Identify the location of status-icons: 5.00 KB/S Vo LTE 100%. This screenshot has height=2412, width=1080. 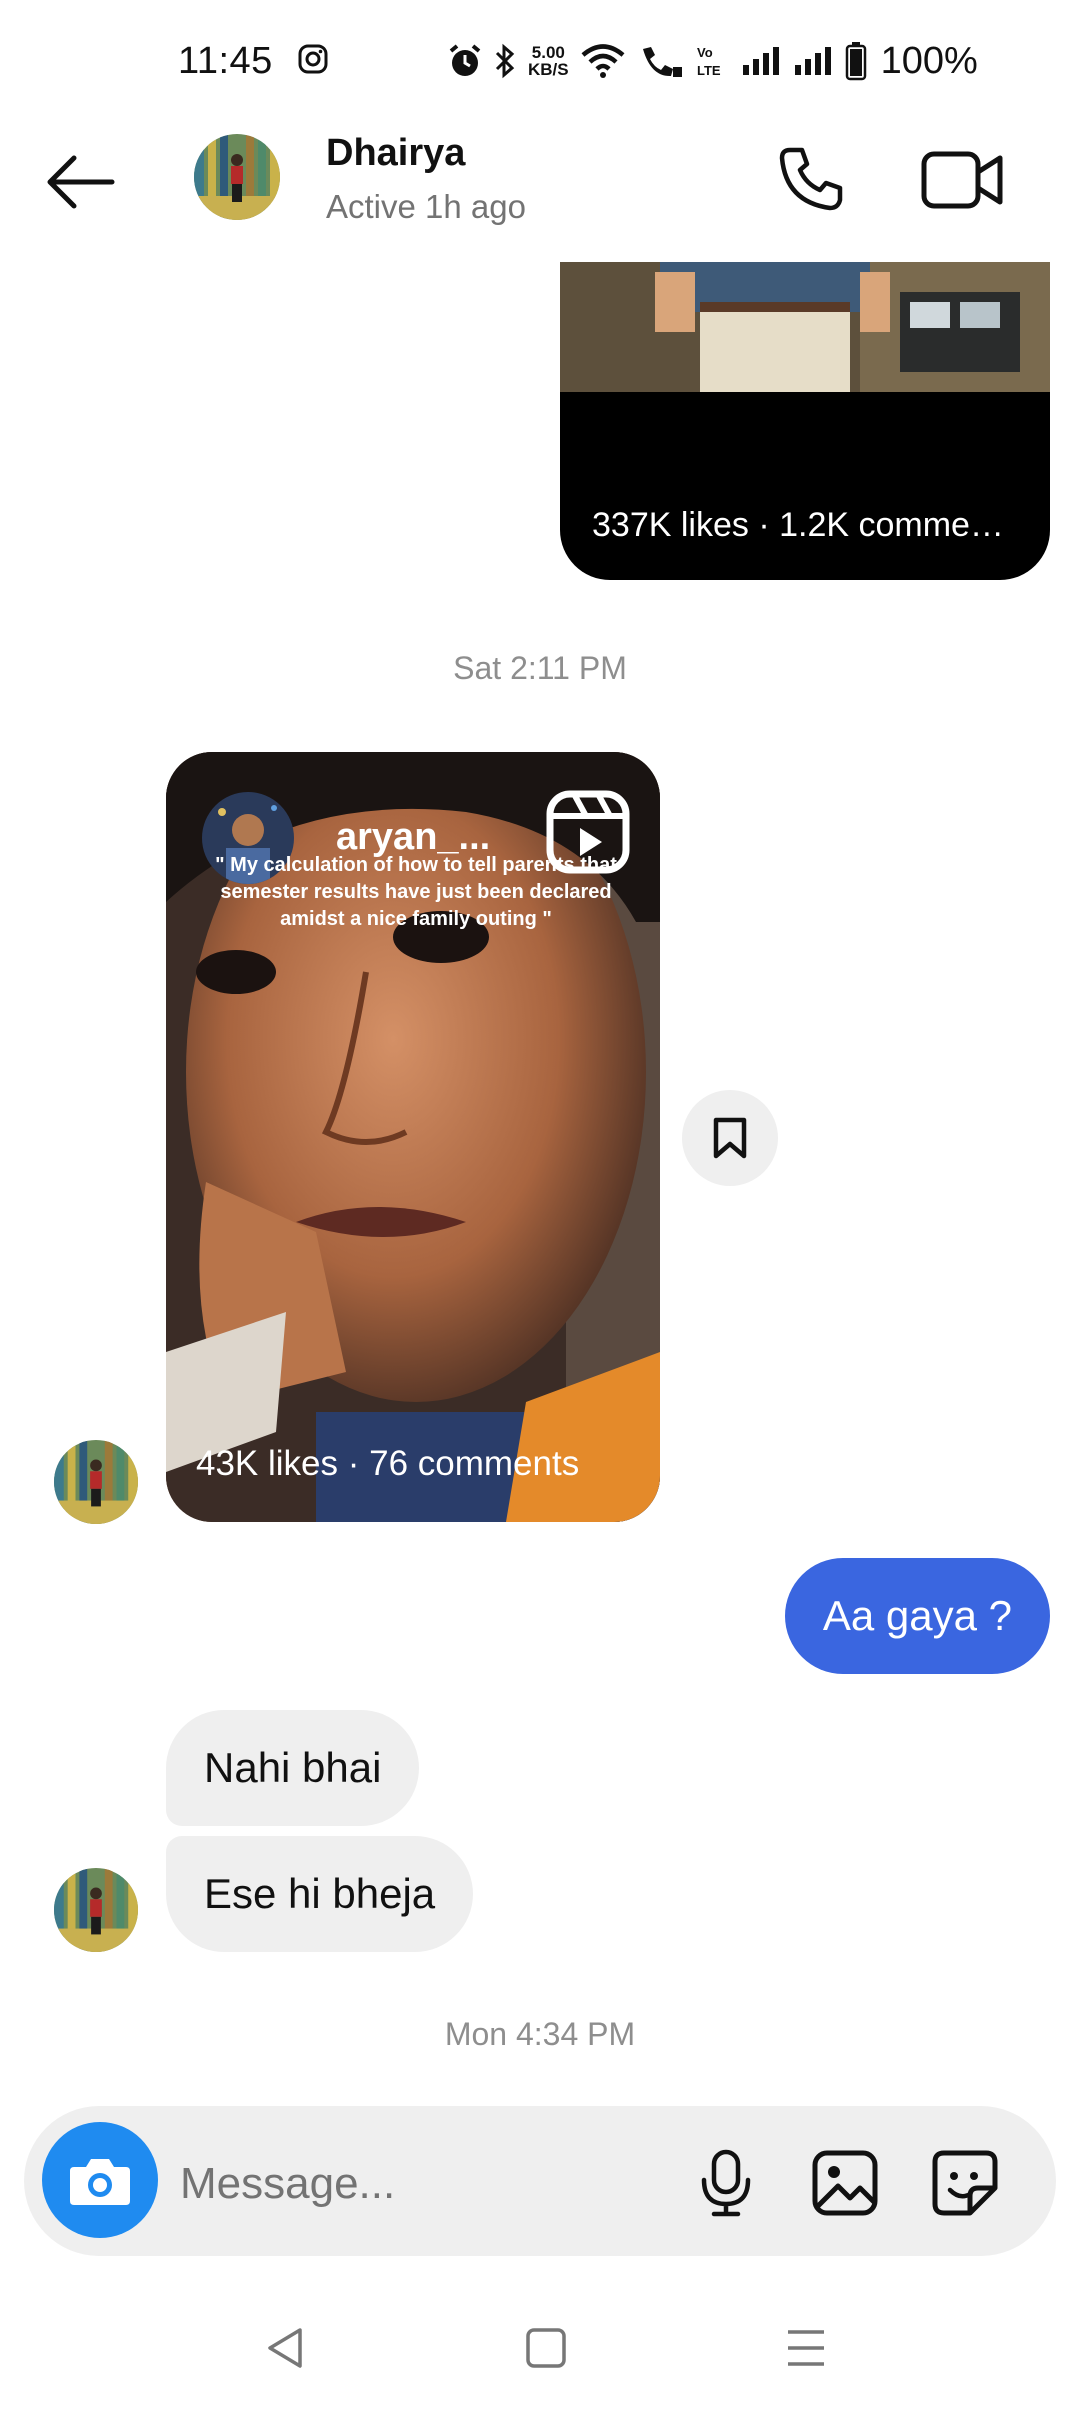
(713, 61).